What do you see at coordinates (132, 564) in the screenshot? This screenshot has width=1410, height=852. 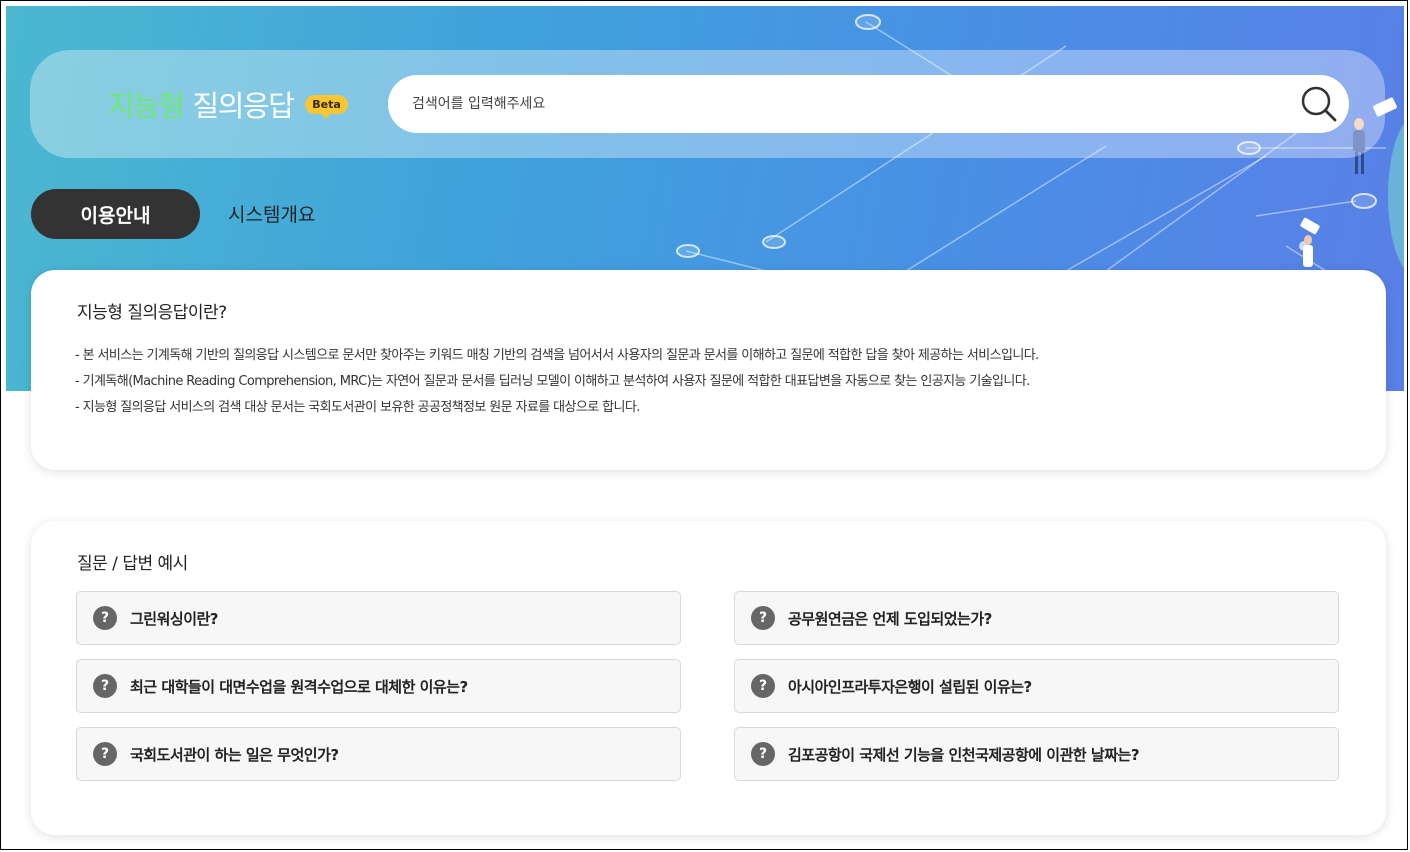 I see `examples-title: 질문 / 답변 예시` at bounding box center [132, 564].